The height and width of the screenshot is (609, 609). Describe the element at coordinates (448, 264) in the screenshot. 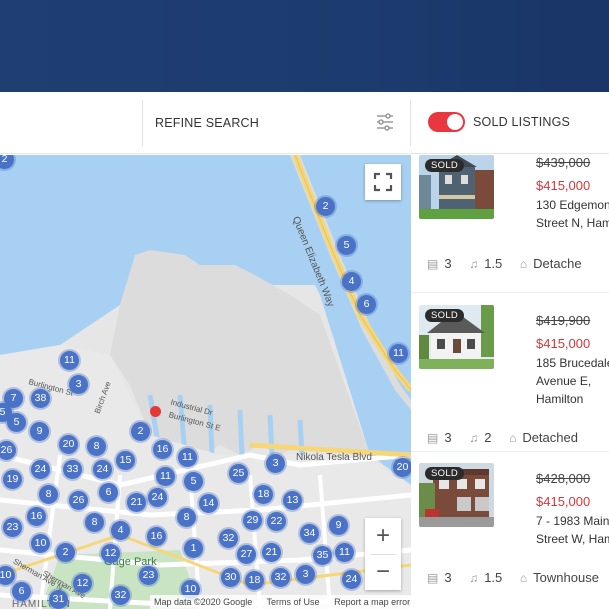

I see `beds-count: 3` at that location.